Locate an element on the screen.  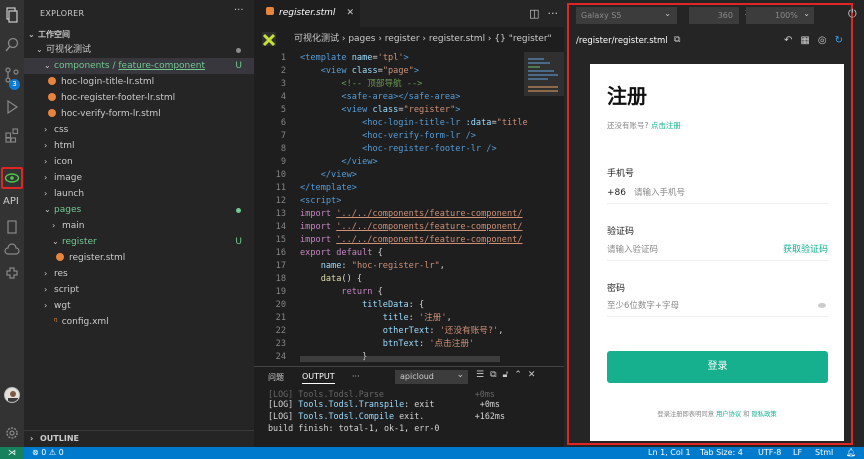
tab-size: Tab Size: 4 is located at coordinates (721, 453).